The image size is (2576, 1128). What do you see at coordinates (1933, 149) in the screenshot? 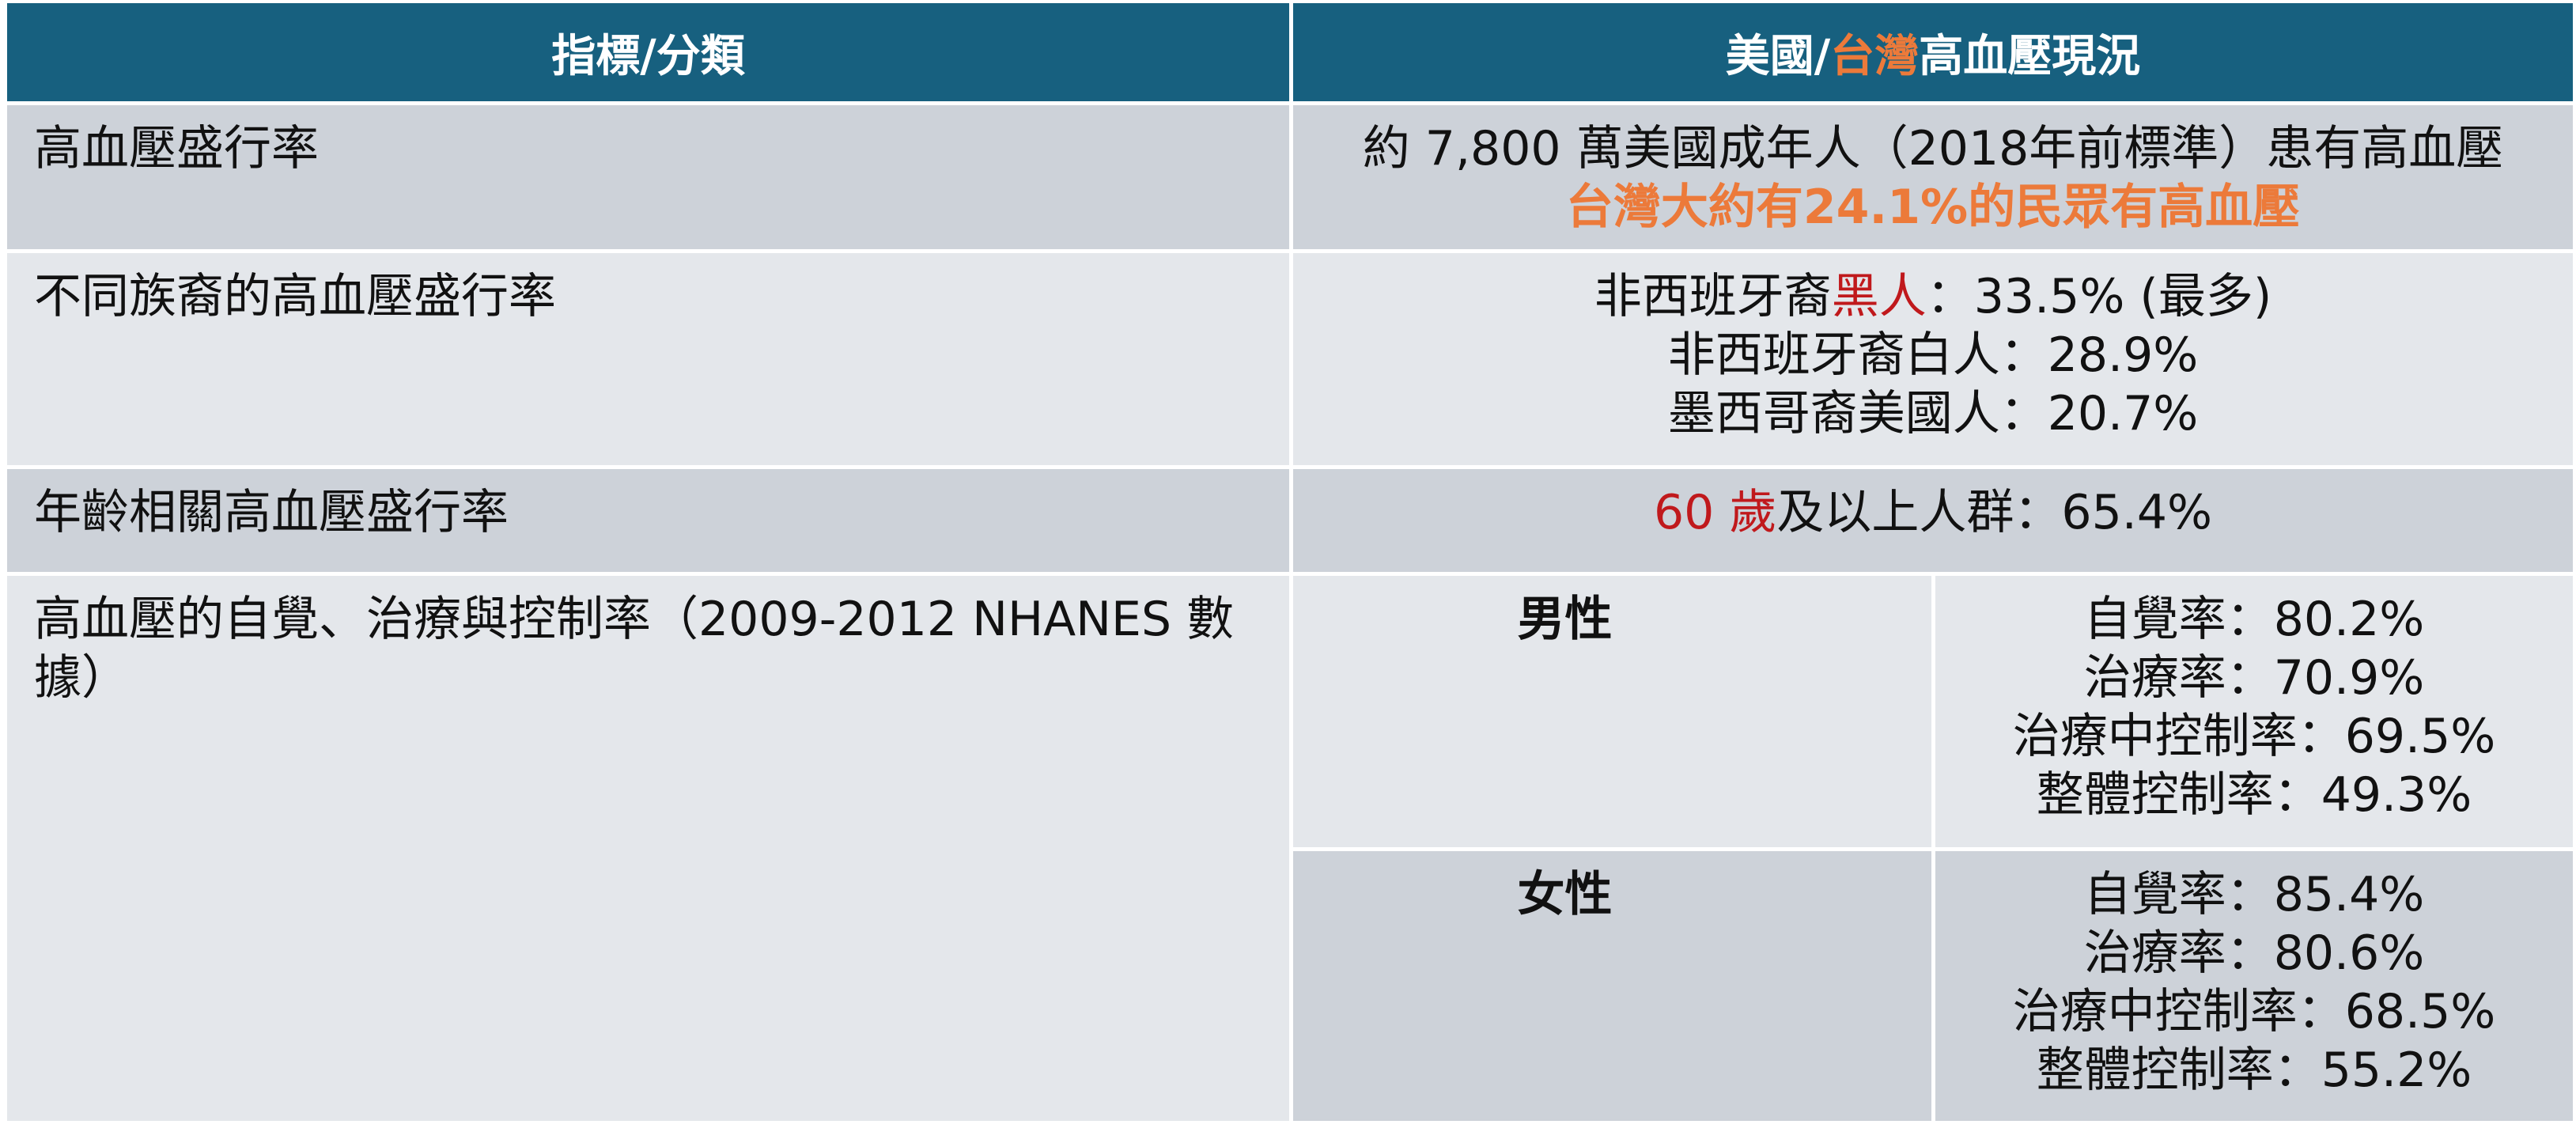
I see `prevalence-us: 約 7,800 萬美國成年人（2018年前標準）患有高血壓` at bounding box center [1933, 149].